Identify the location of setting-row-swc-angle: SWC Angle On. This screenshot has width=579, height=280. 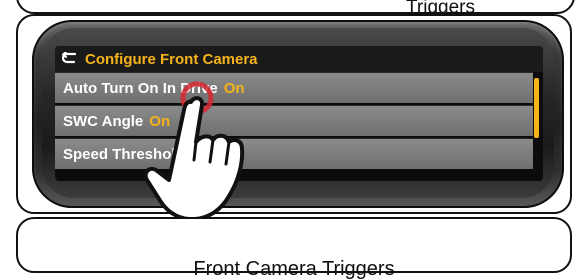
(294, 120).